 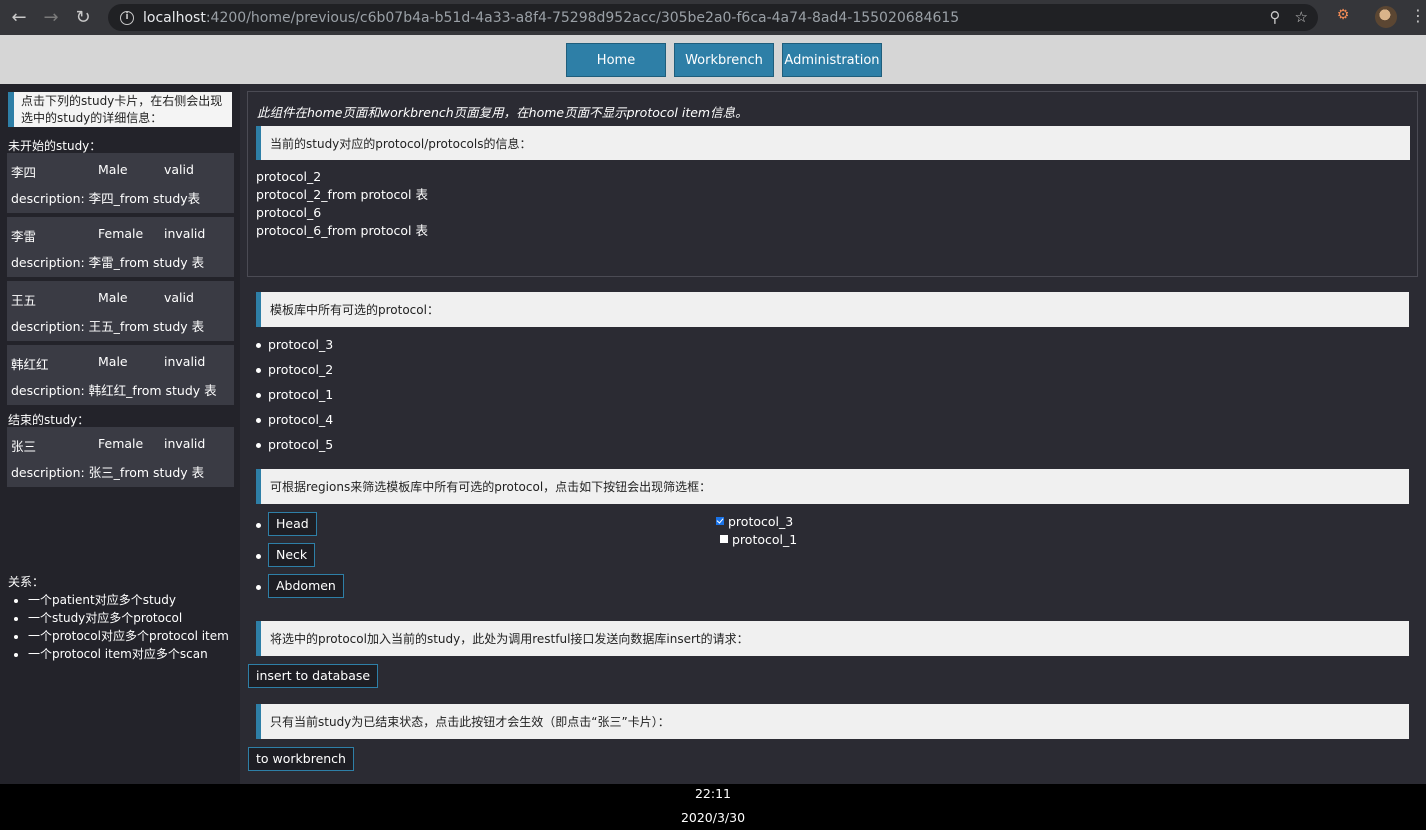 I want to click on administration-button: Administration, so click(x=832, y=60).